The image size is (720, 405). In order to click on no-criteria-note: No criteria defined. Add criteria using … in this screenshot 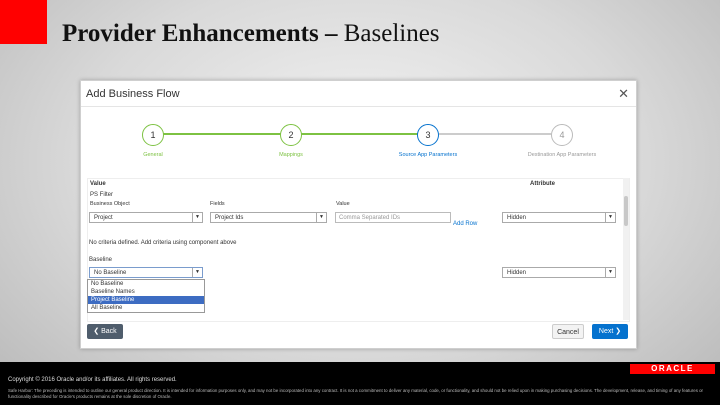, I will do `click(163, 243)`.